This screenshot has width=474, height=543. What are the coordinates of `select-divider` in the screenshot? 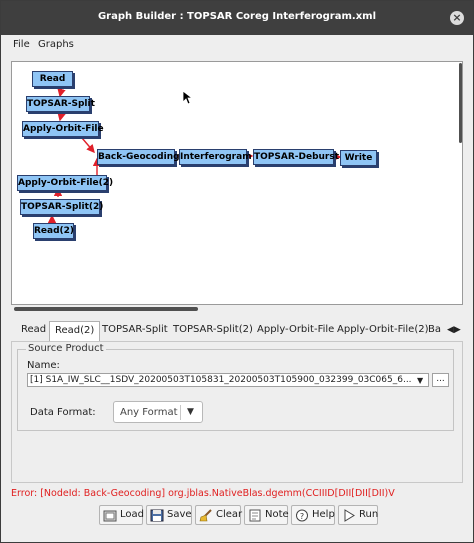 It's located at (180, 412).